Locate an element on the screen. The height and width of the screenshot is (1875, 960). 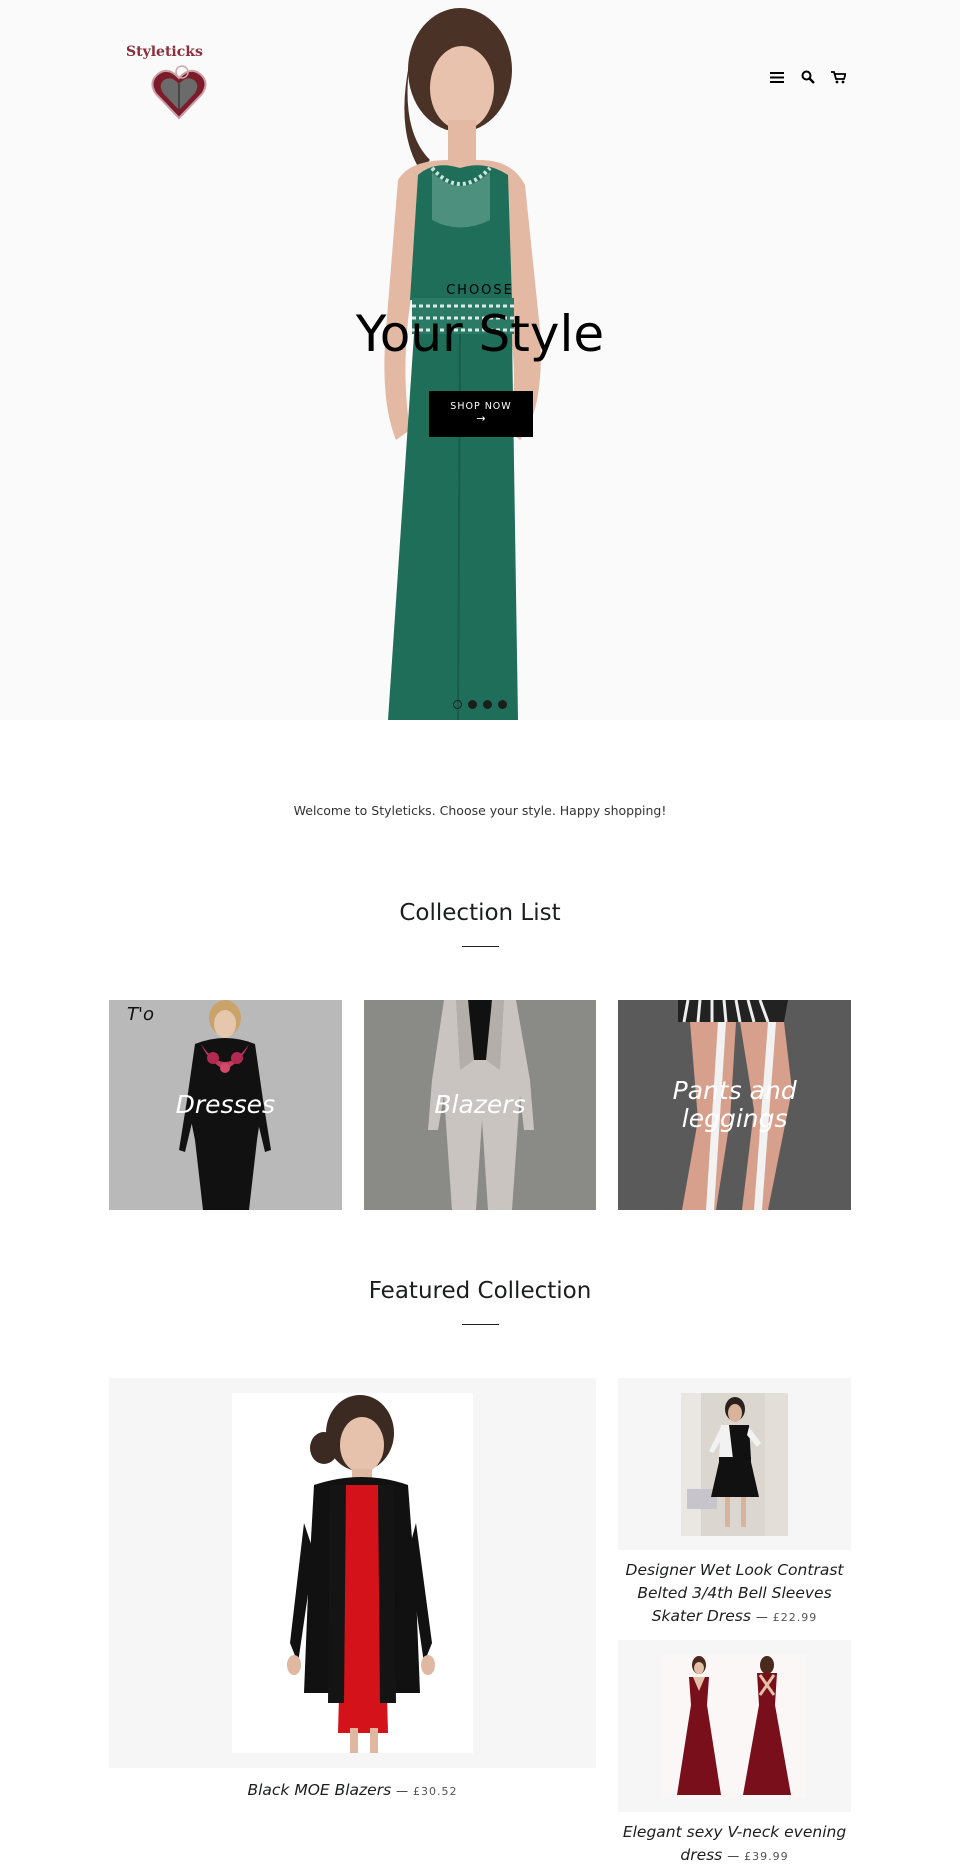
evening-dress-image is located at coordinates (734, 1725).